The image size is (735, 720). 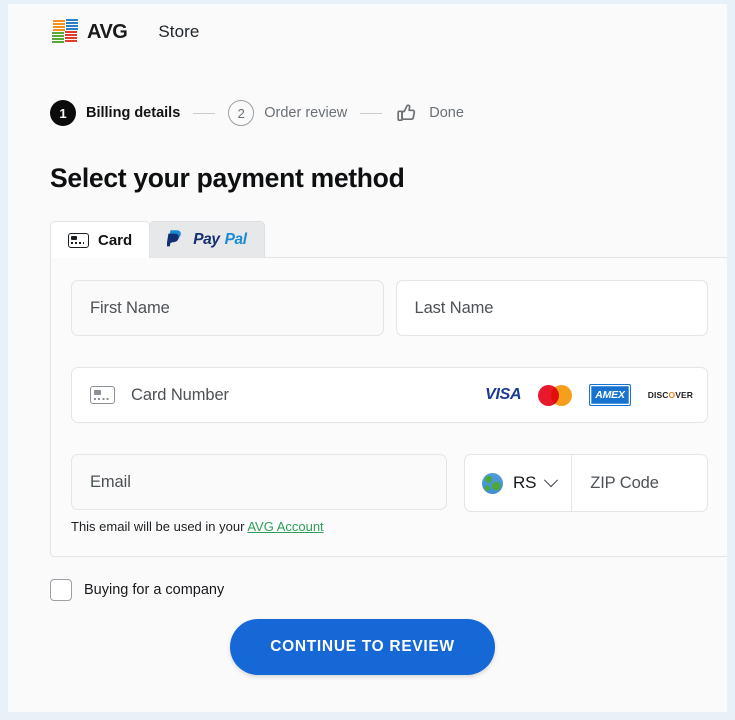 What do you see at coordinates (227, 178) in the screenshot?
I see `page-title: Select your payment method` at bounding box center [227, 178].